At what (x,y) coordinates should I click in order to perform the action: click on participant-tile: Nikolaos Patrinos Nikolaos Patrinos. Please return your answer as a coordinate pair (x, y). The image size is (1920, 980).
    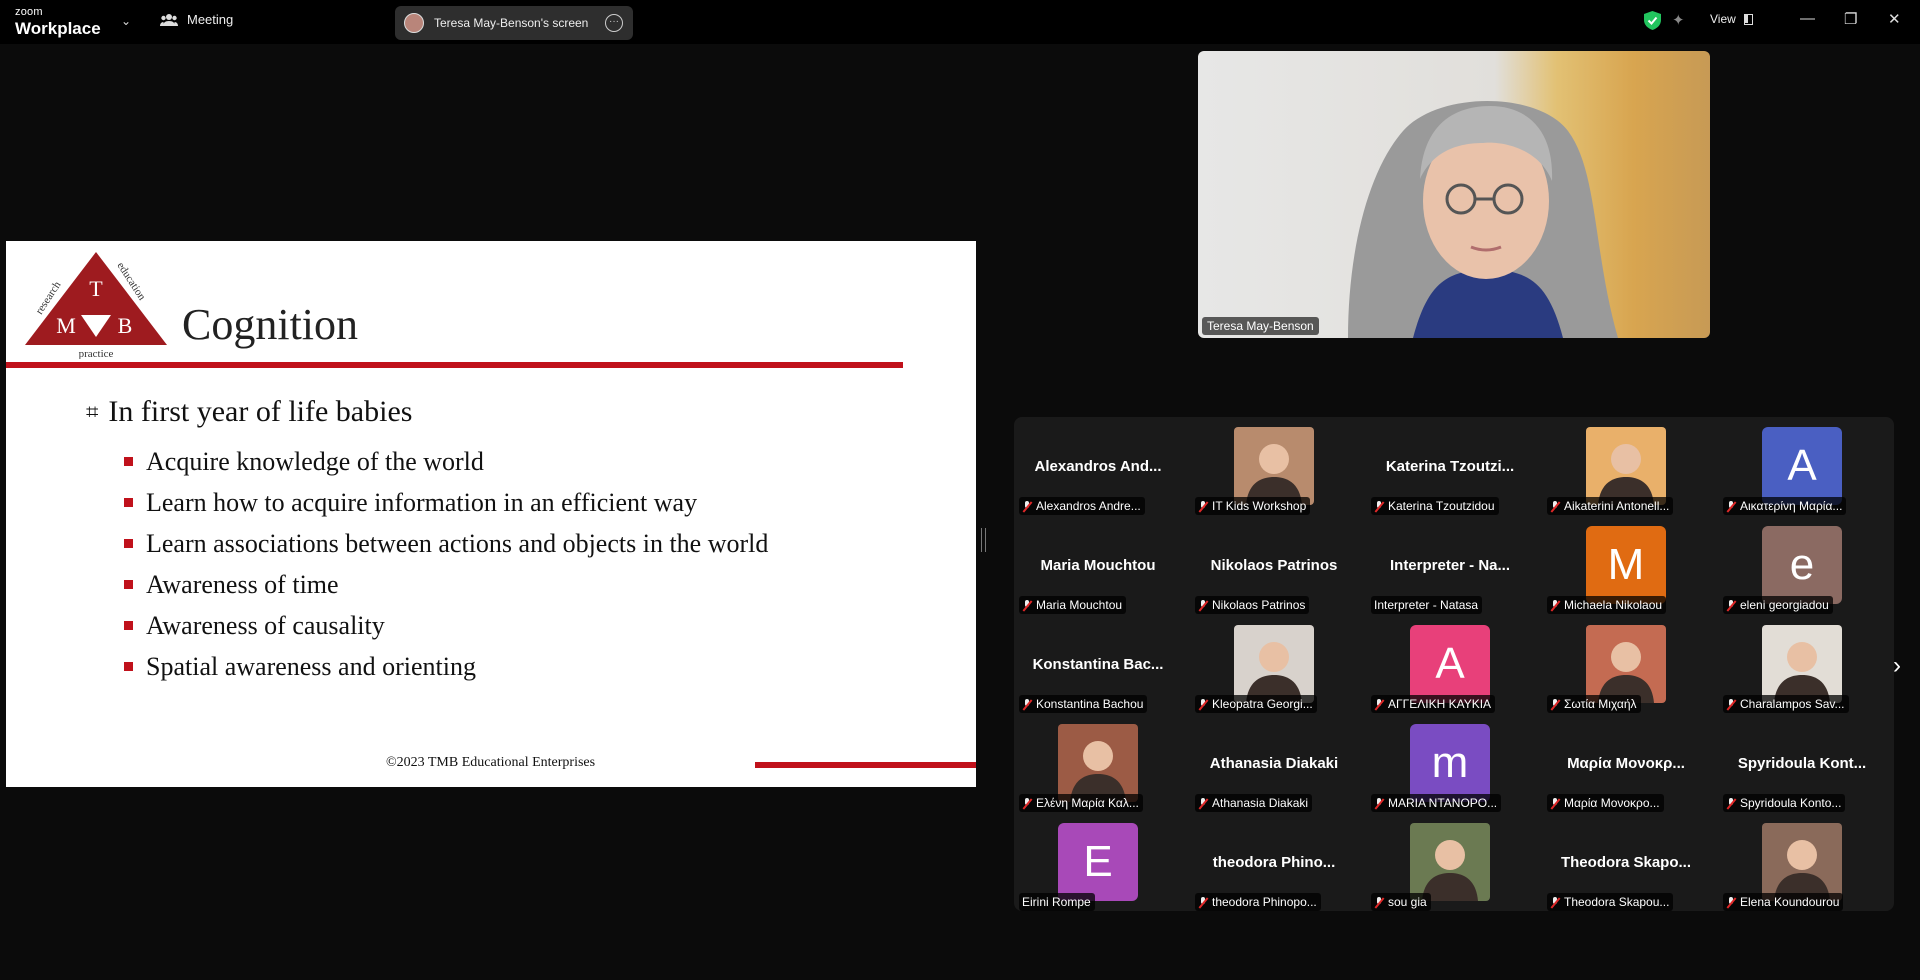
    Looking at the image, I should click on (1274, 571).